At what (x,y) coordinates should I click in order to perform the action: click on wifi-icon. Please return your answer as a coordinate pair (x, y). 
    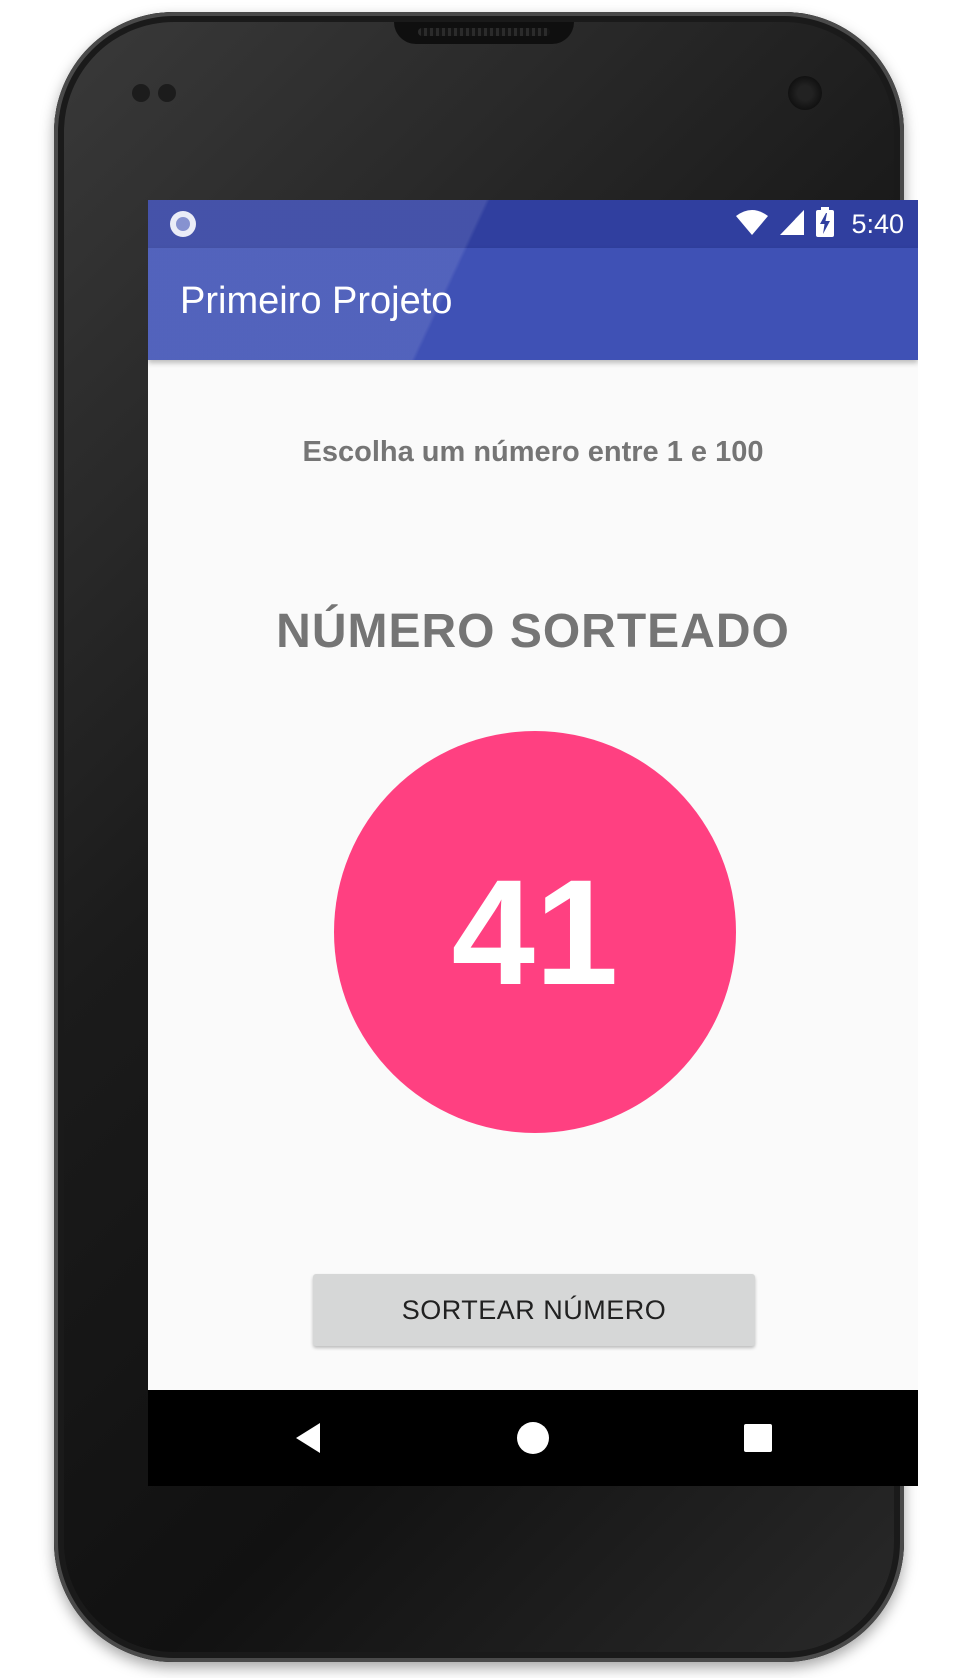
    Looking at the image, I should click on (752, 224).